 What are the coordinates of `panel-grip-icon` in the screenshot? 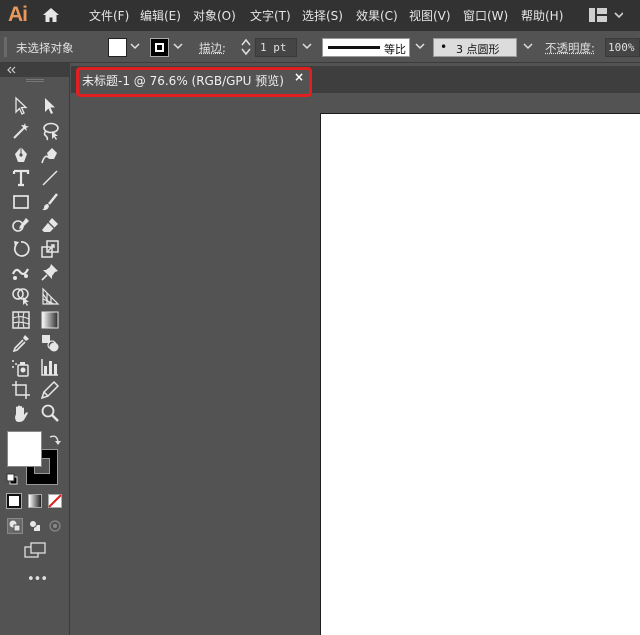 It's located at (35, 81).